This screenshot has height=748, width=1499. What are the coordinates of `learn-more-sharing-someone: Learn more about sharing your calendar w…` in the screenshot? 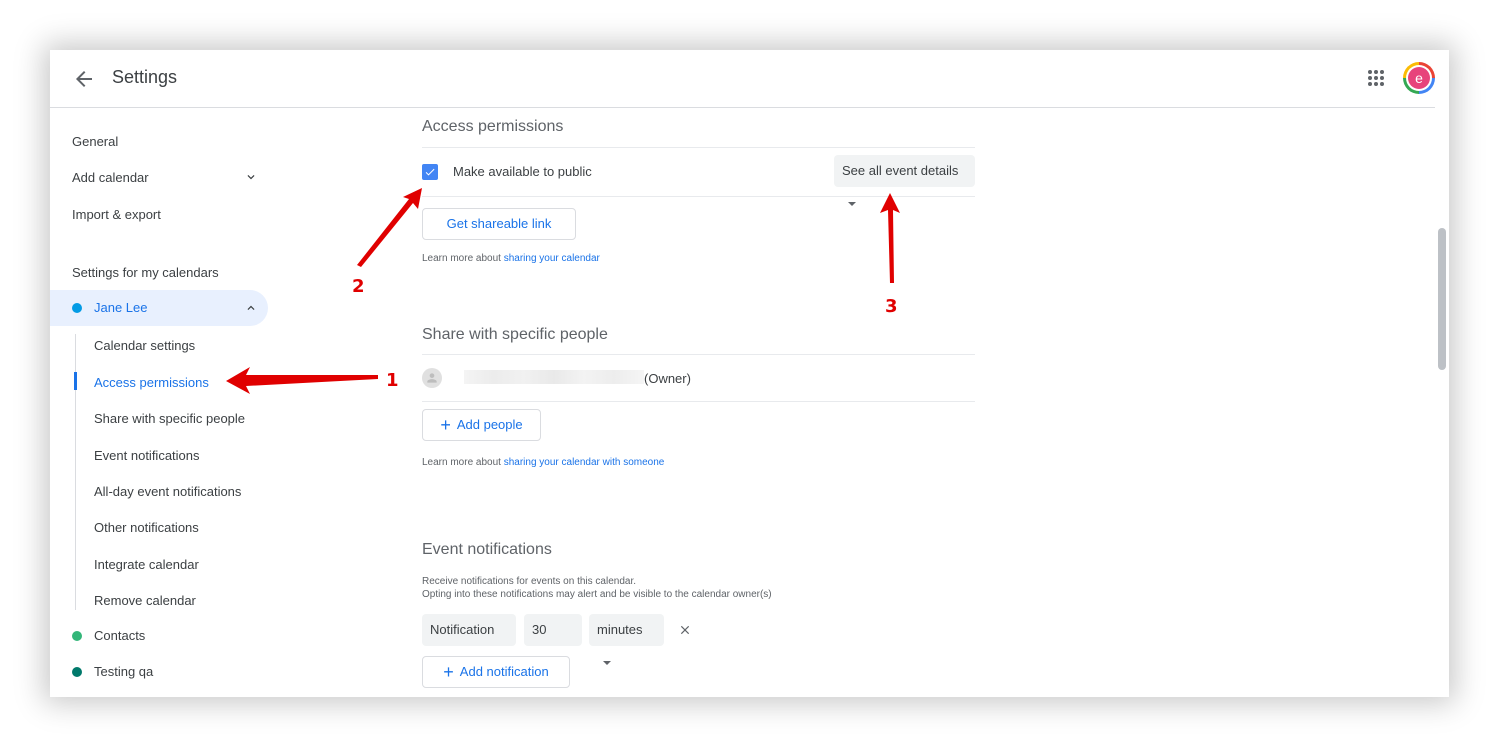 It's located at (543, 462).